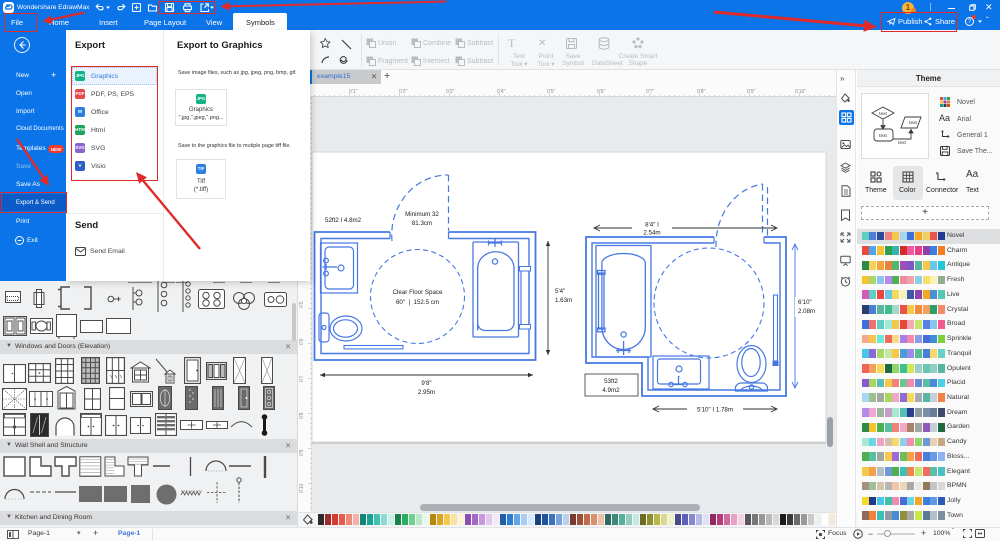 This screenshot has width=1000, height=541. Describe the element at coordinates (805, 302) in the screenshot. I see `svg-text: 6'10"` at that location.